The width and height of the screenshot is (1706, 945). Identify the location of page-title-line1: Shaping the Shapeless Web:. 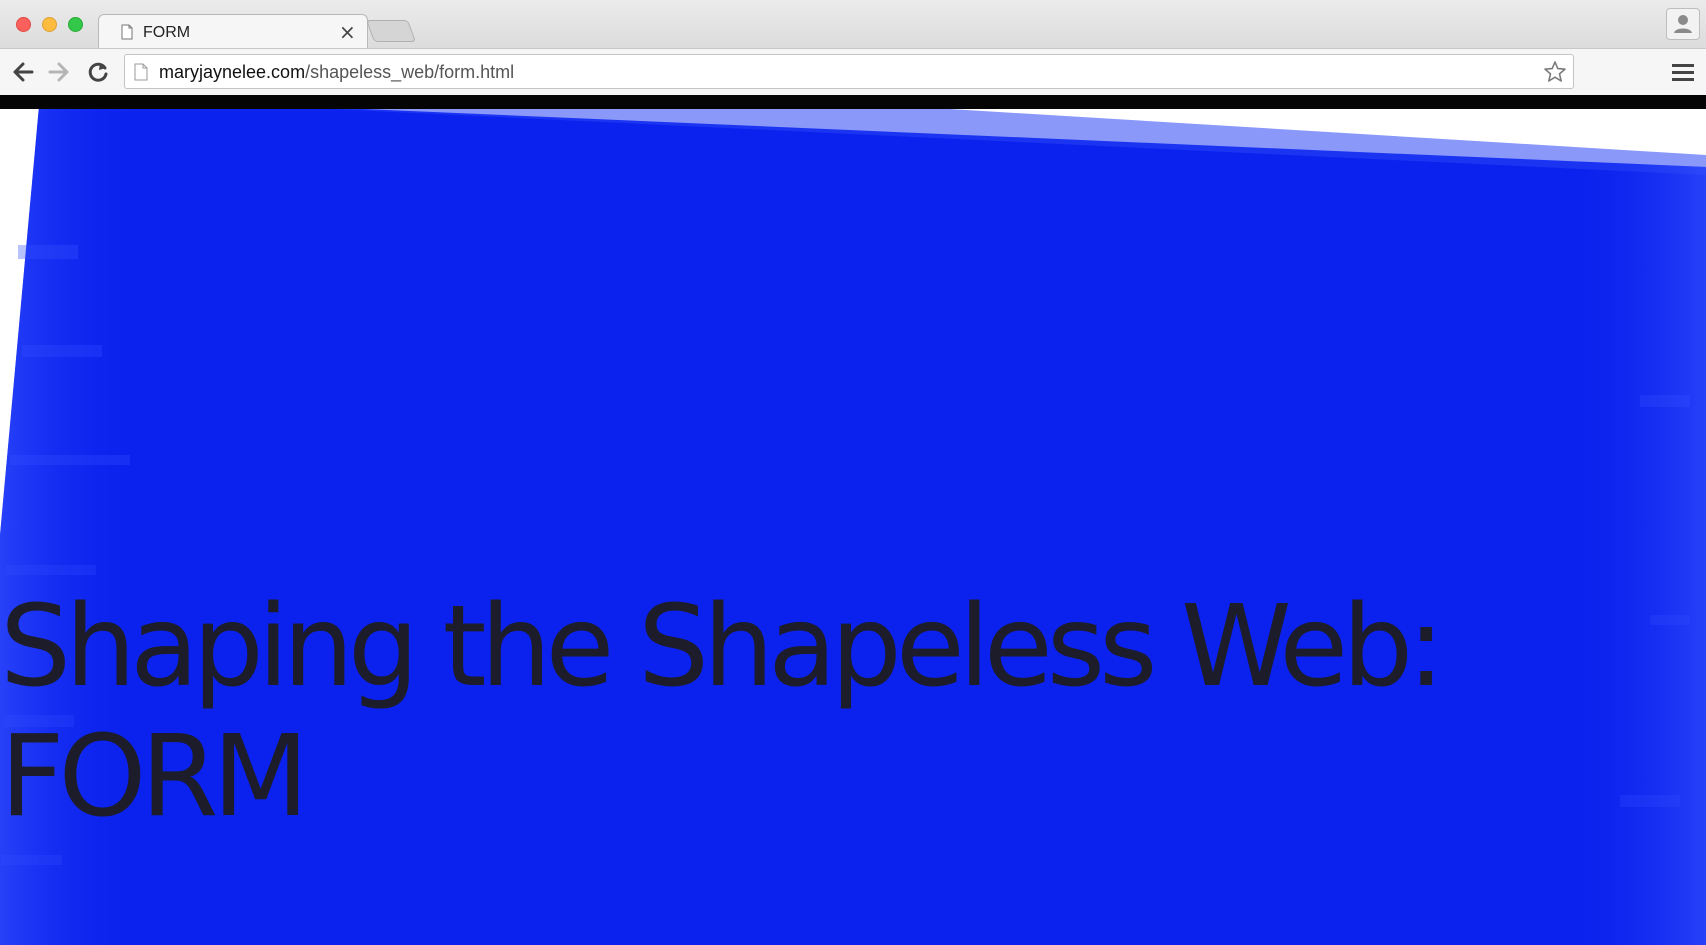
(722, 647).